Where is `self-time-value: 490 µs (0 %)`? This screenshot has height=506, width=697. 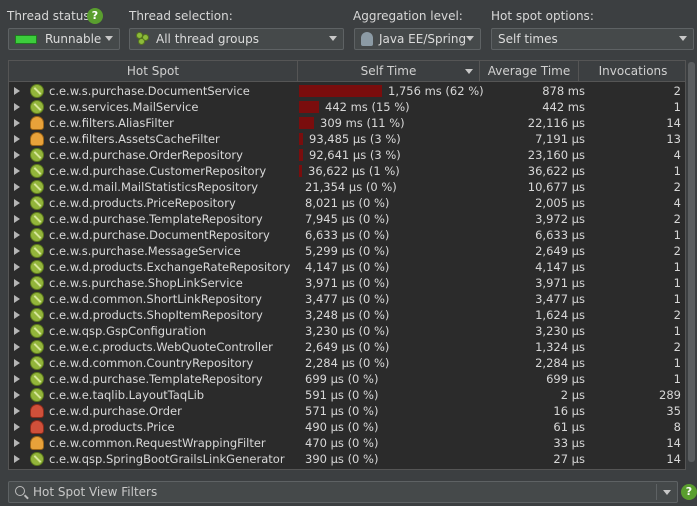 self-time-value: 490 µs (0 %) is located at coordinates (342, 427).